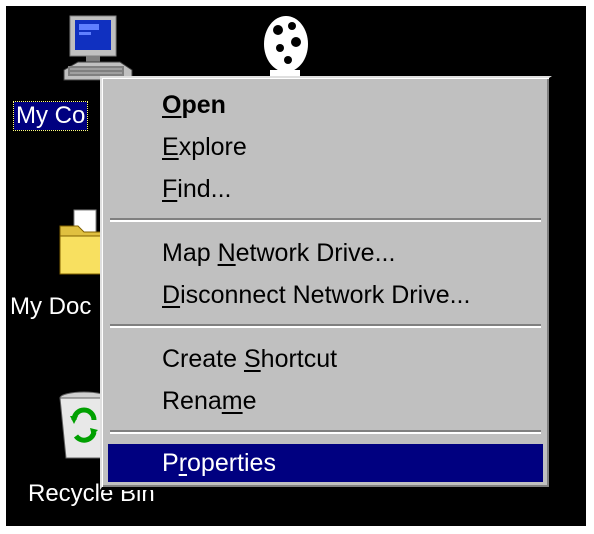 The height and width of the screenshot is (534, 594). I want to click on menu-item-create-shortcut: Create Shortcut, so click(325, 359).